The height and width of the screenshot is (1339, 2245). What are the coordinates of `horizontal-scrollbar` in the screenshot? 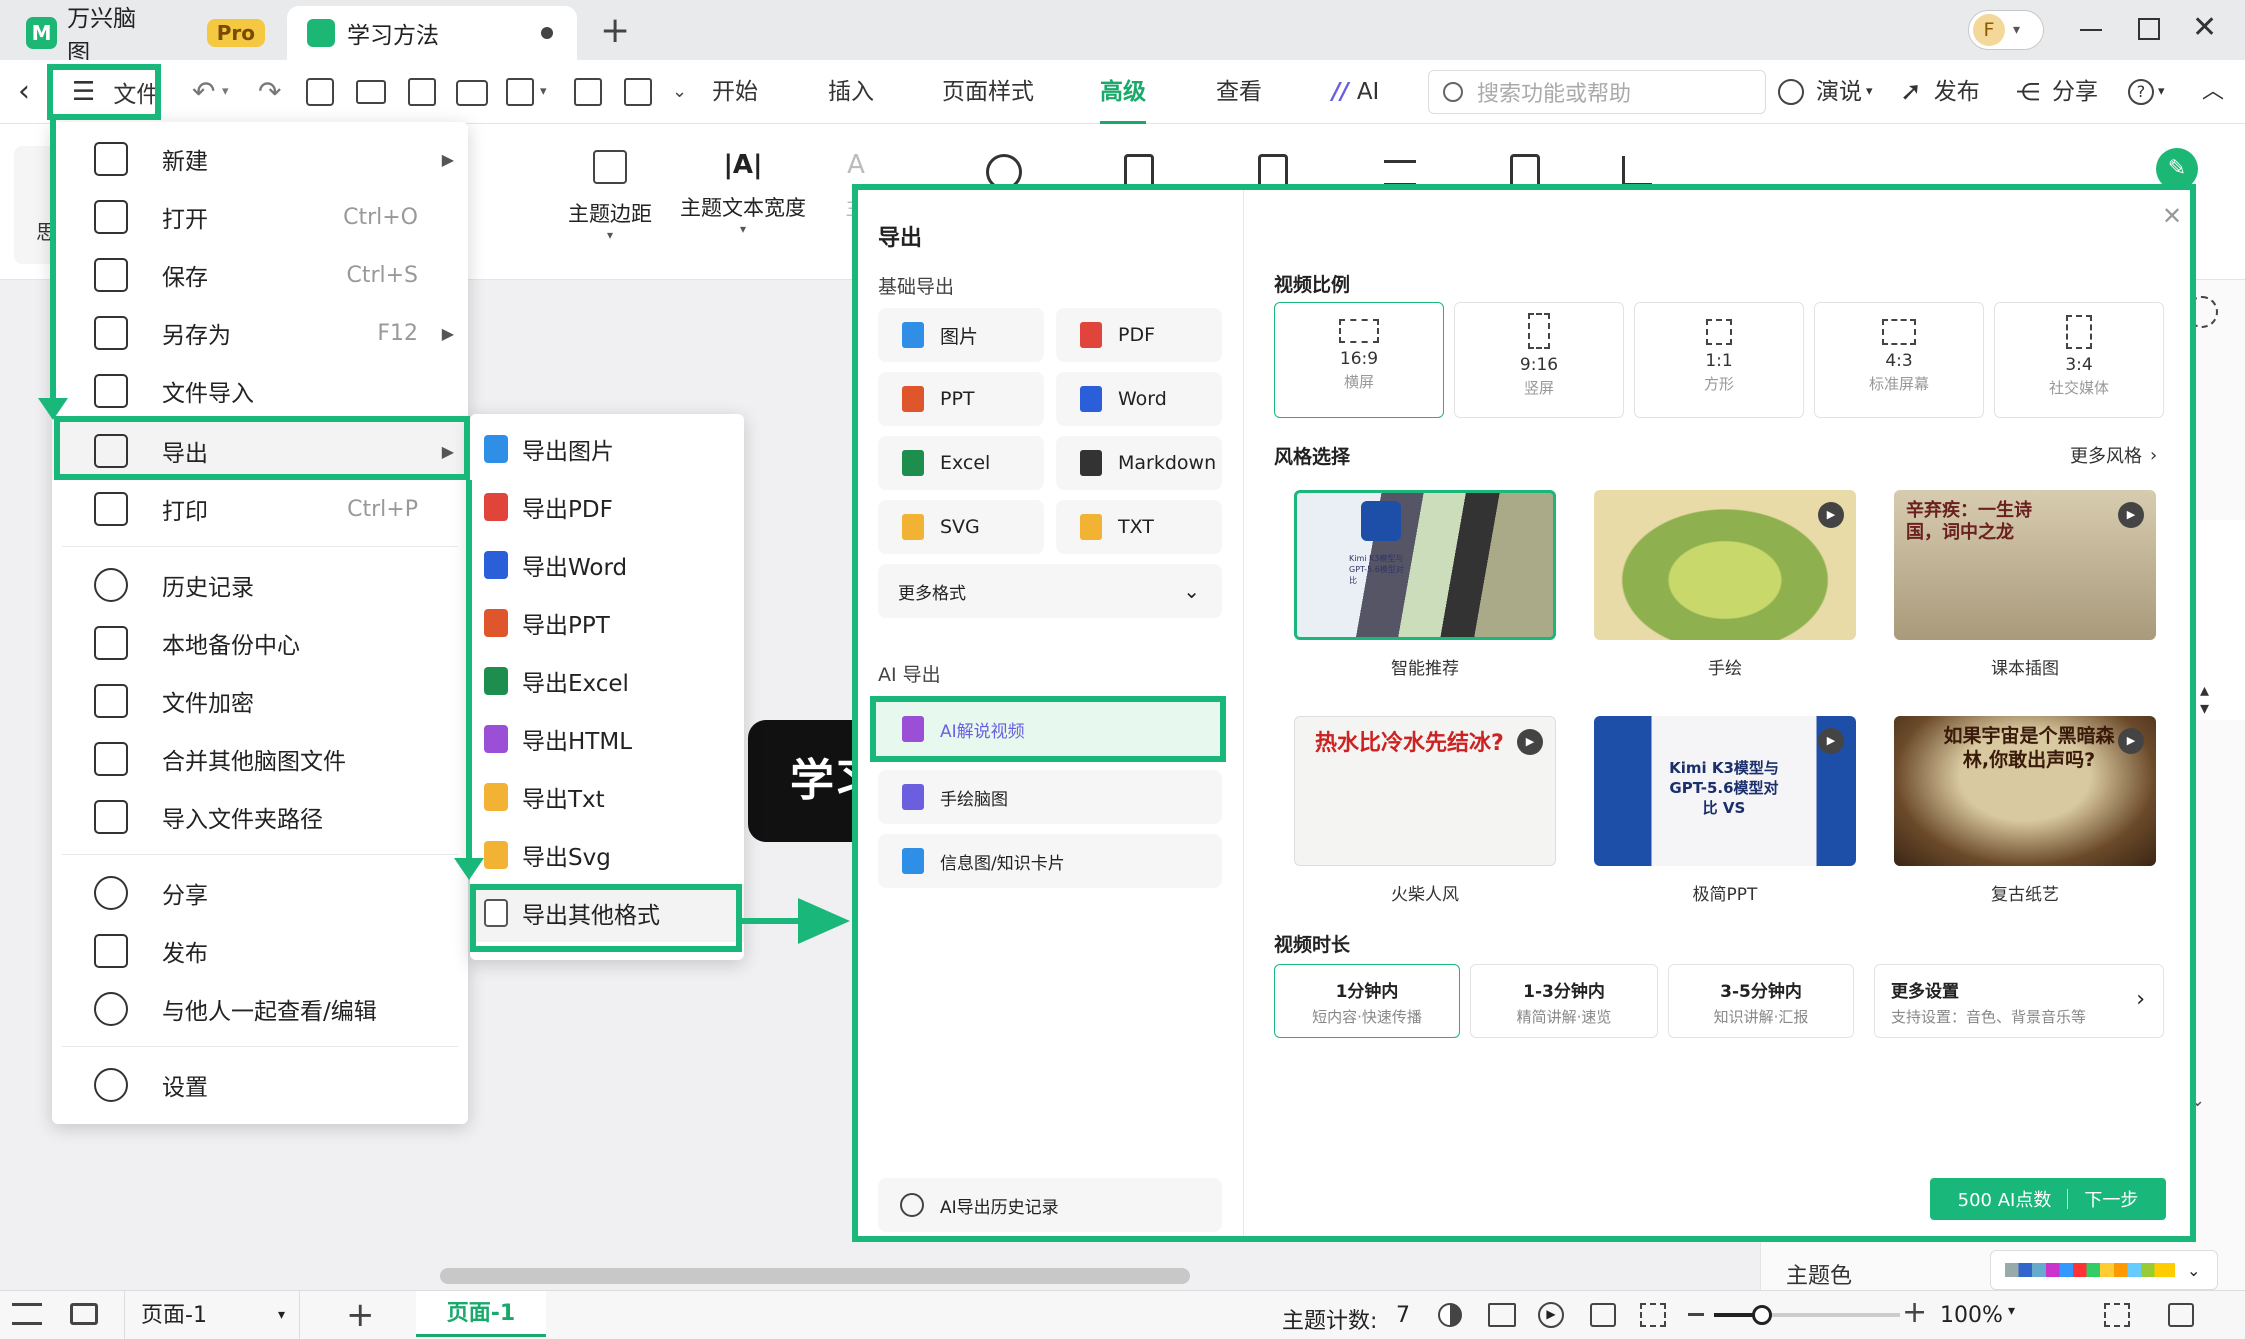 It's located at (815, 1276).